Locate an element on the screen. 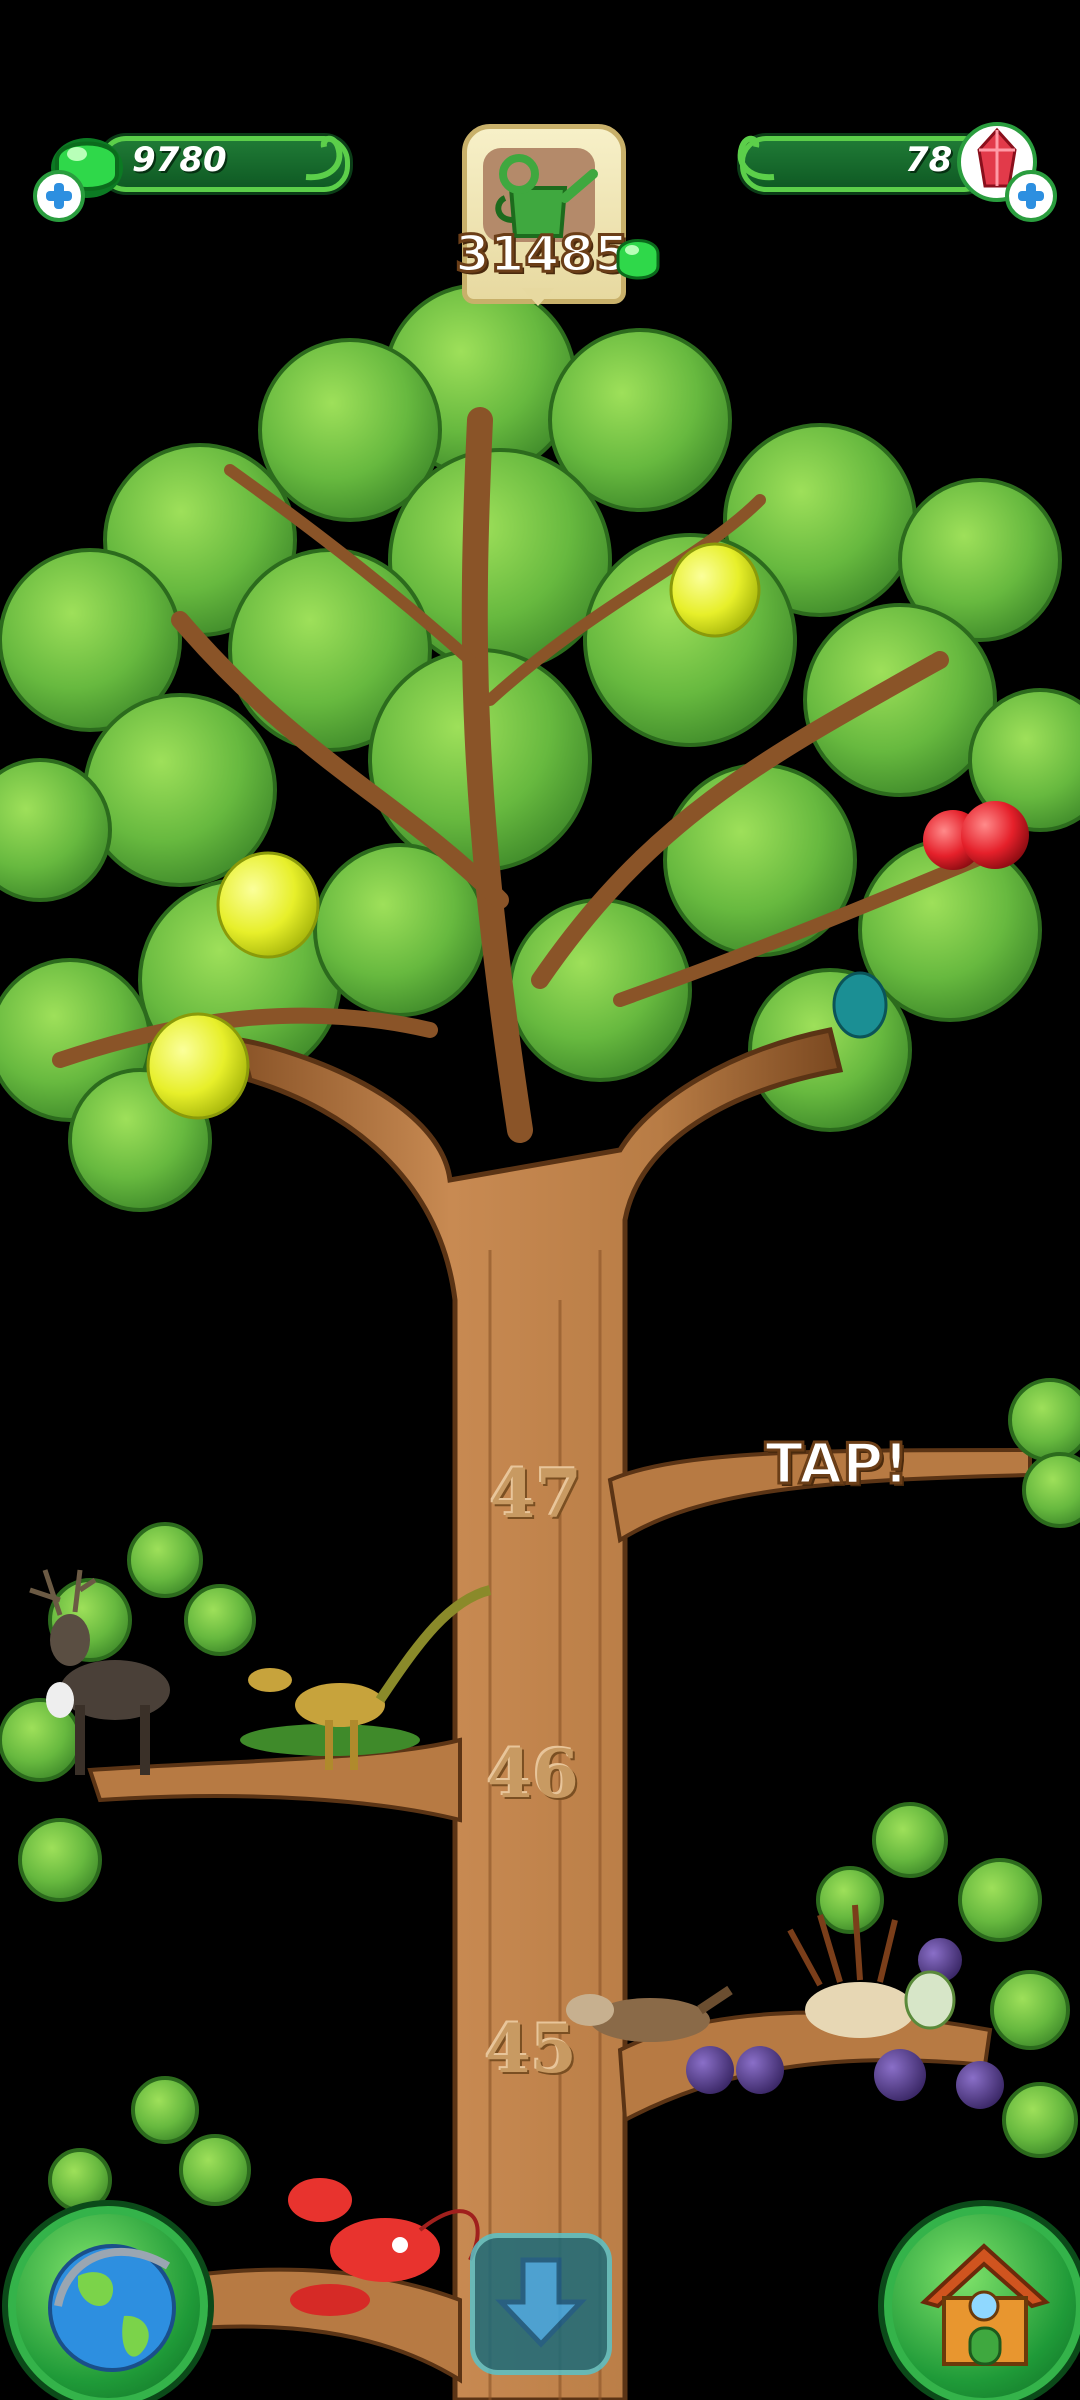 This screenshot has width=1080, height=2400. water-score: 31485 is located at coordinates (542, 254).